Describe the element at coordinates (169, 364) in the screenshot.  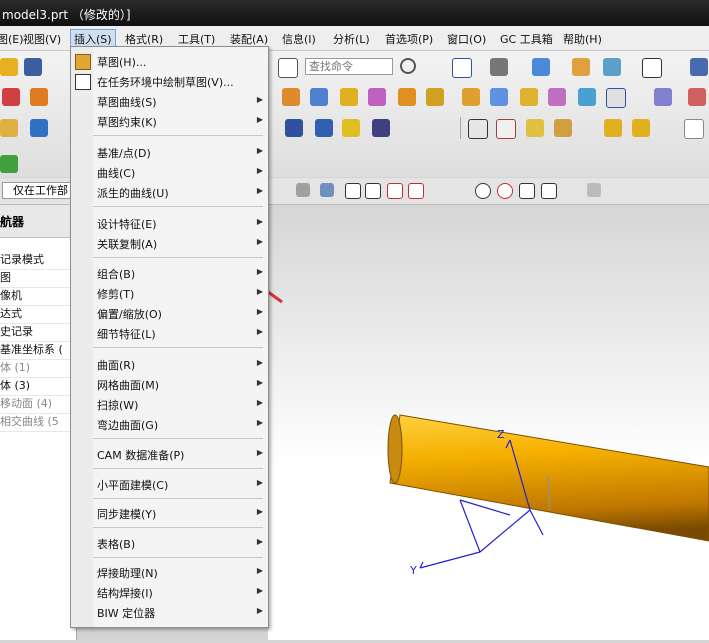
I see `menu-item-surface: 曲面(R) ▶` at that location.